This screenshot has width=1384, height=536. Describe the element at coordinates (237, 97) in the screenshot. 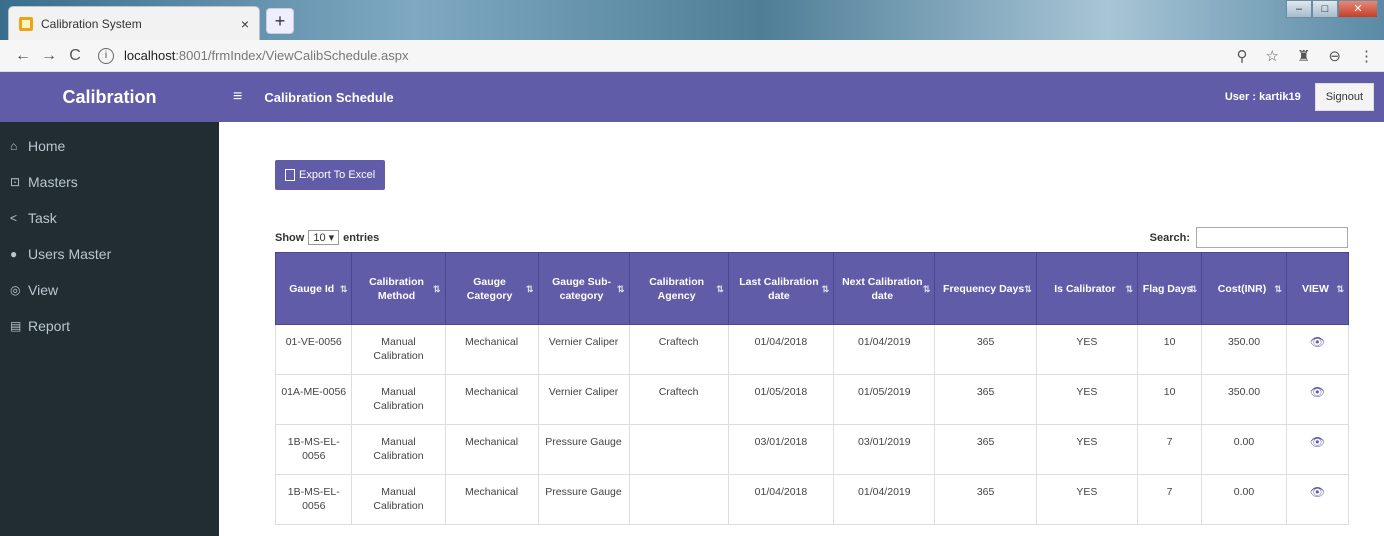

I see `hamburger-icon: ≡` at that location.